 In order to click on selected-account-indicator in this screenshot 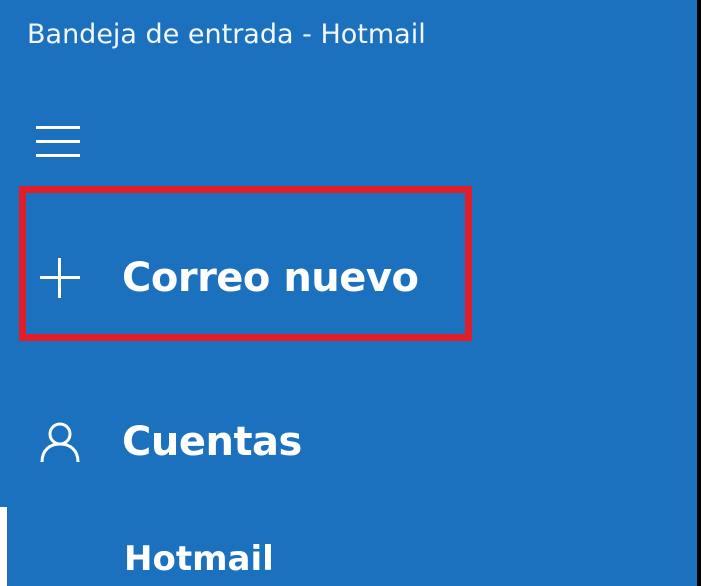, I will do `click(3, 546)`.